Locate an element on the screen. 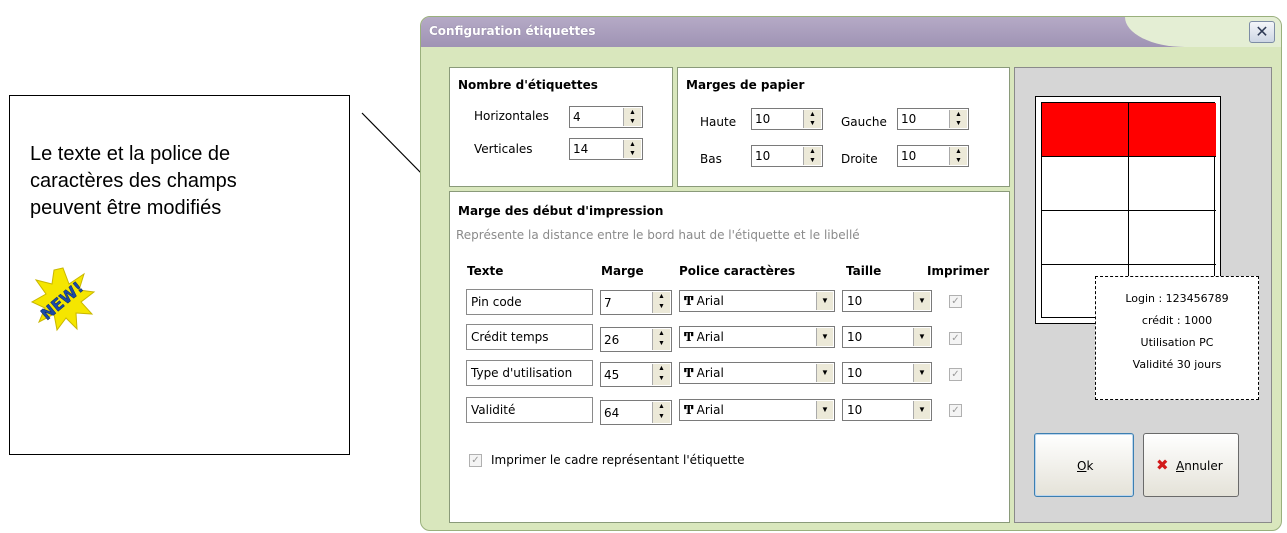 This screenshot has width=1287, height=533. marge-spinner: 7 ▲ ▼ is located at coordinates (636, 302).